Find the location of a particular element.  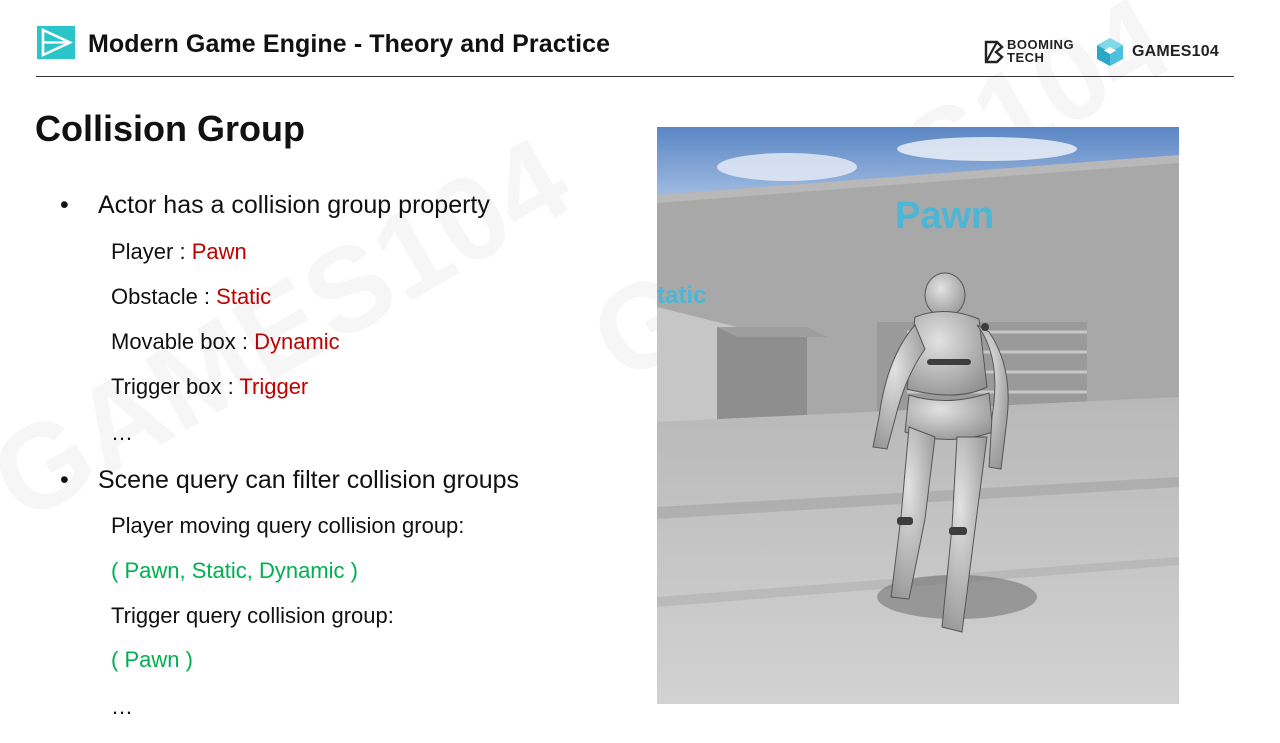

item-label: Movable box : is located at coordinates (183, 341).